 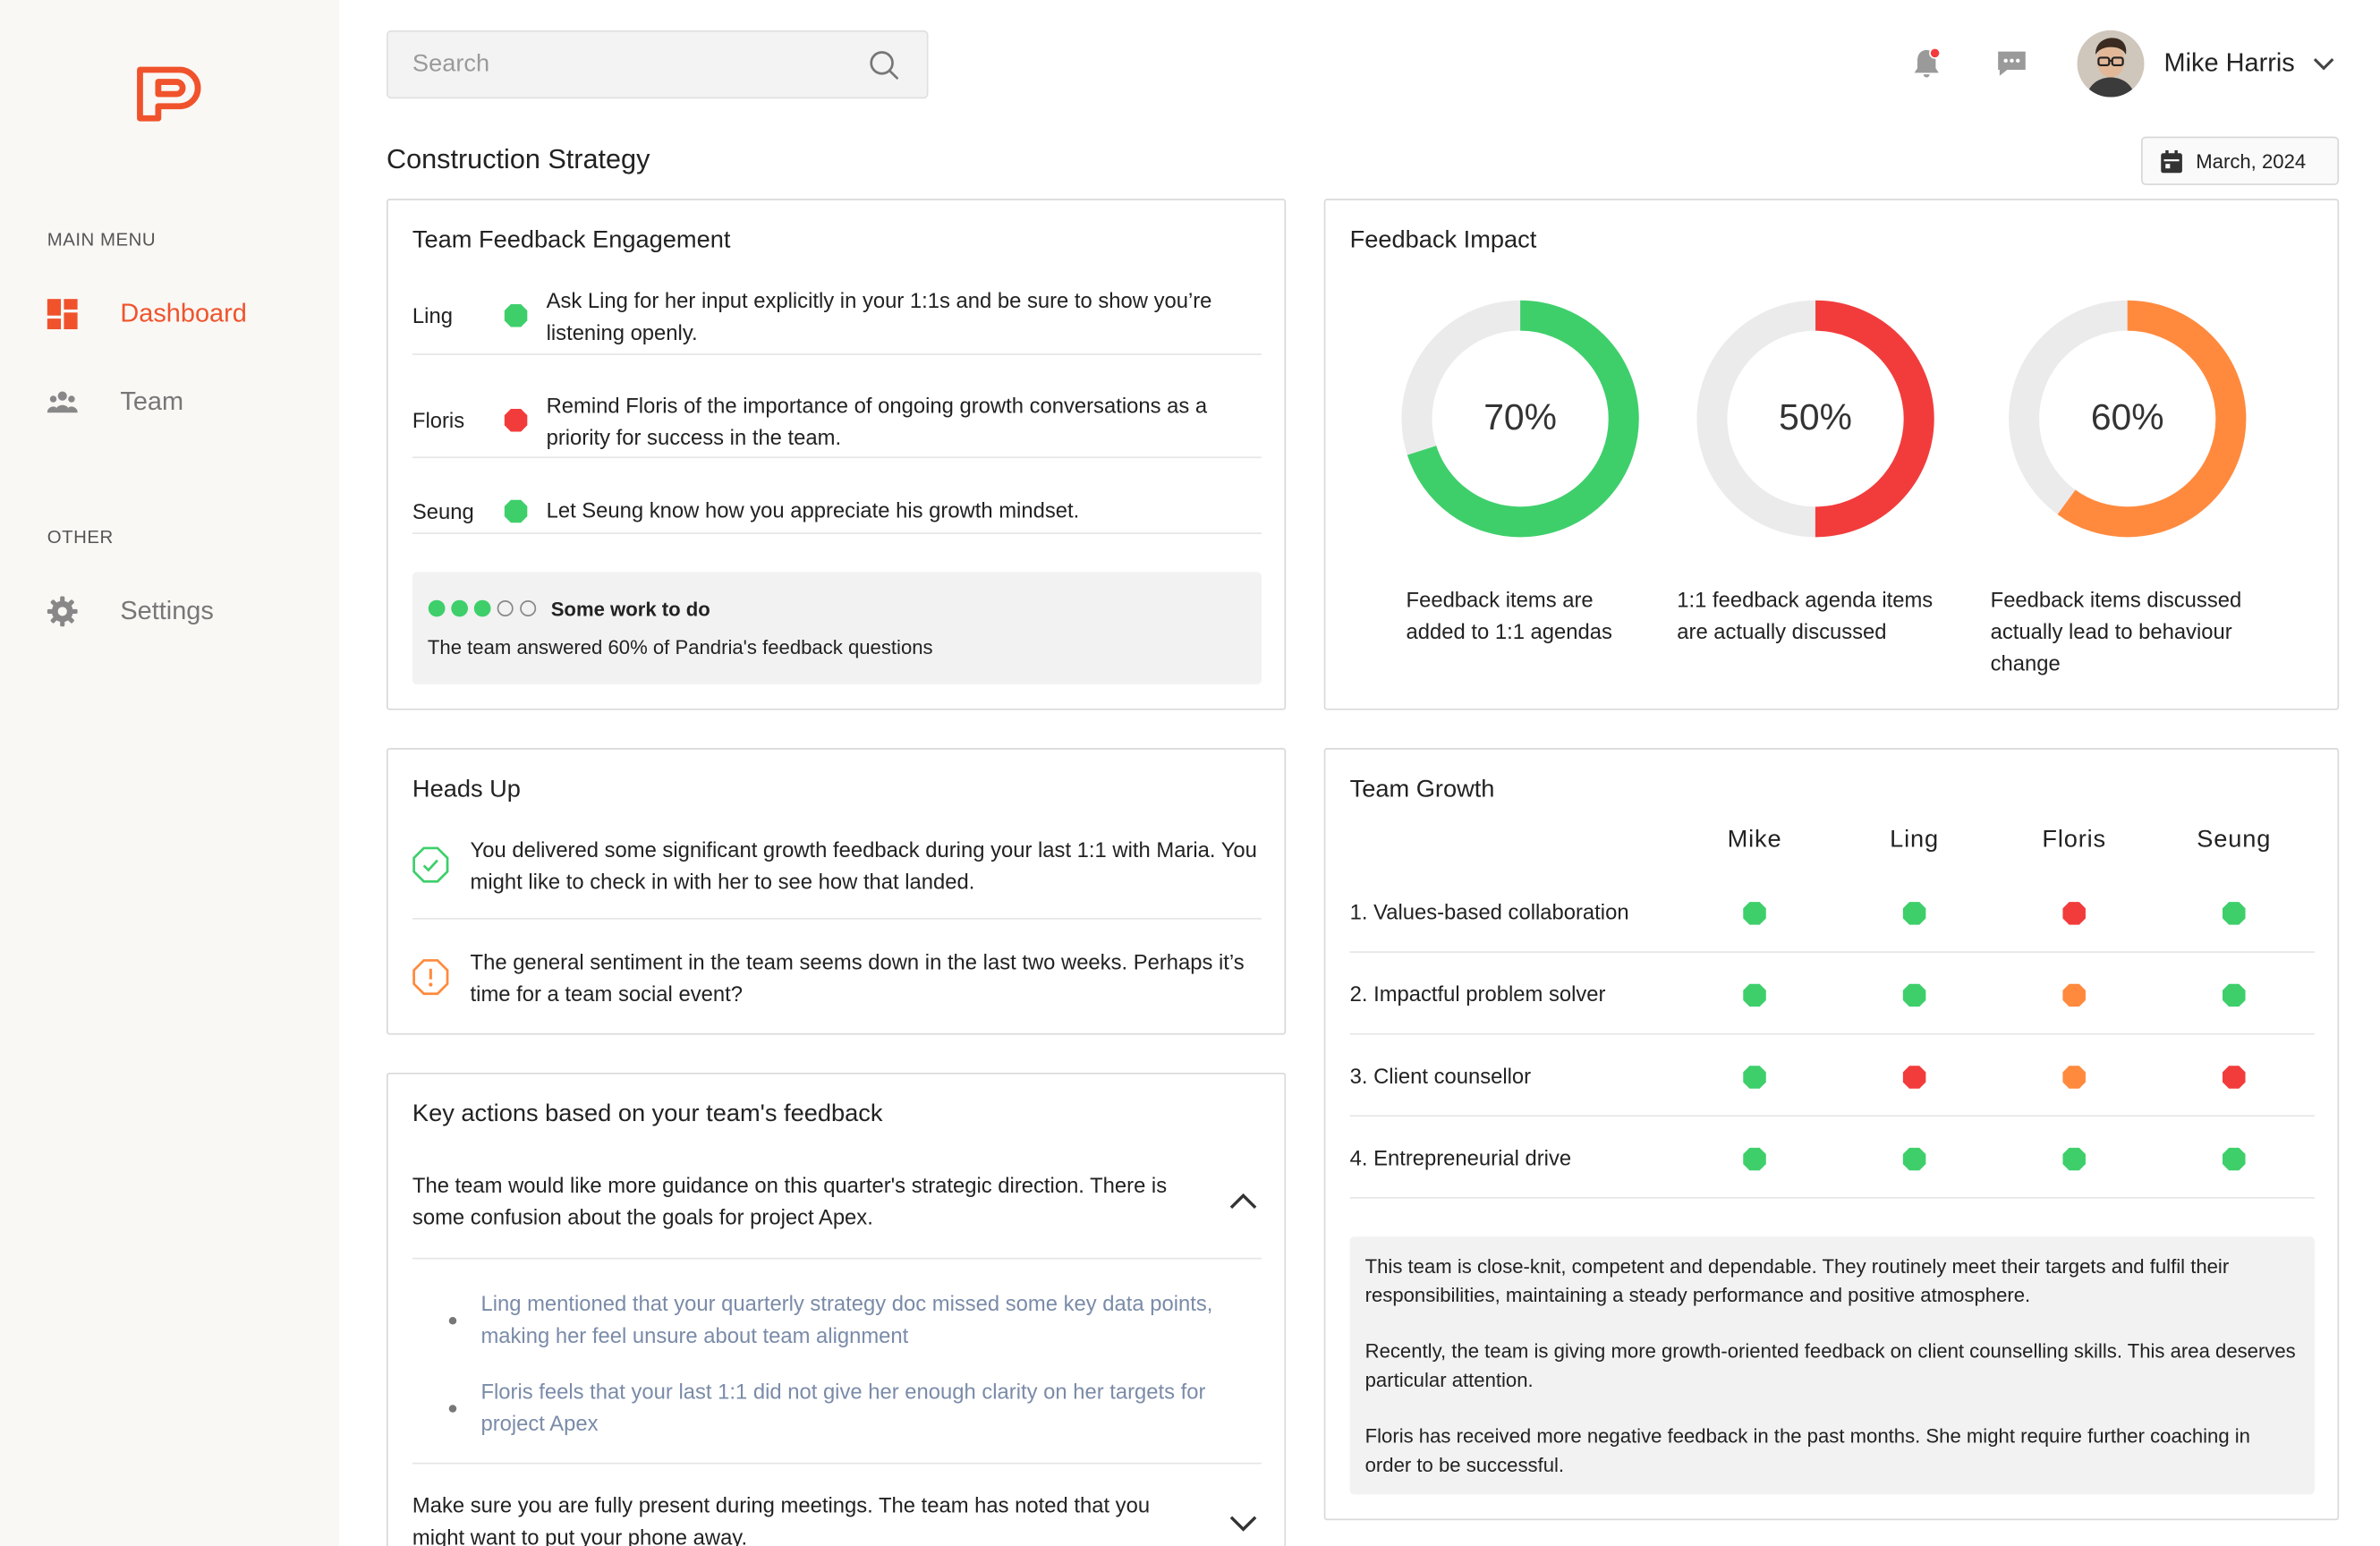 What do you see at coordinates (2116, 599) in the screenshot?
I see `caption-line: Feedback items discussed` at bounding box center [2116, 599].